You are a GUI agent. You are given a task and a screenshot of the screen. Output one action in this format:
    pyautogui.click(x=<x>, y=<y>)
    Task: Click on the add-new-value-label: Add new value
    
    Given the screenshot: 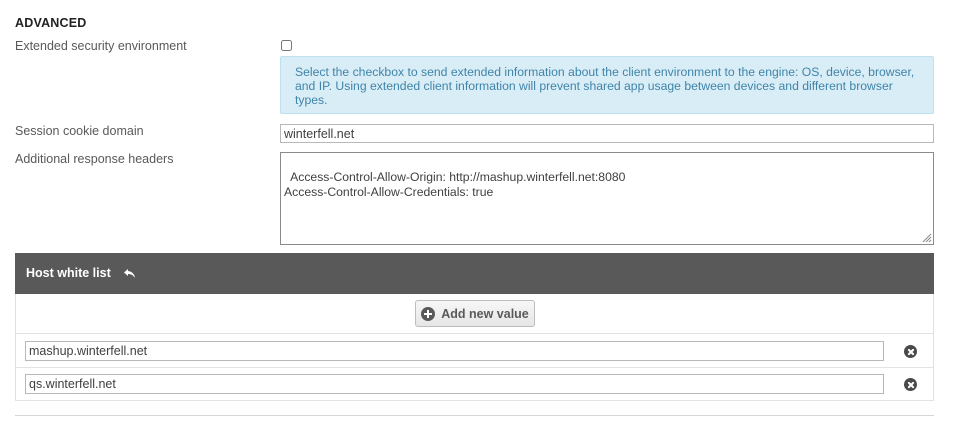 What is the action you would take?
    pyautogui.click(x=485, y=313)
    